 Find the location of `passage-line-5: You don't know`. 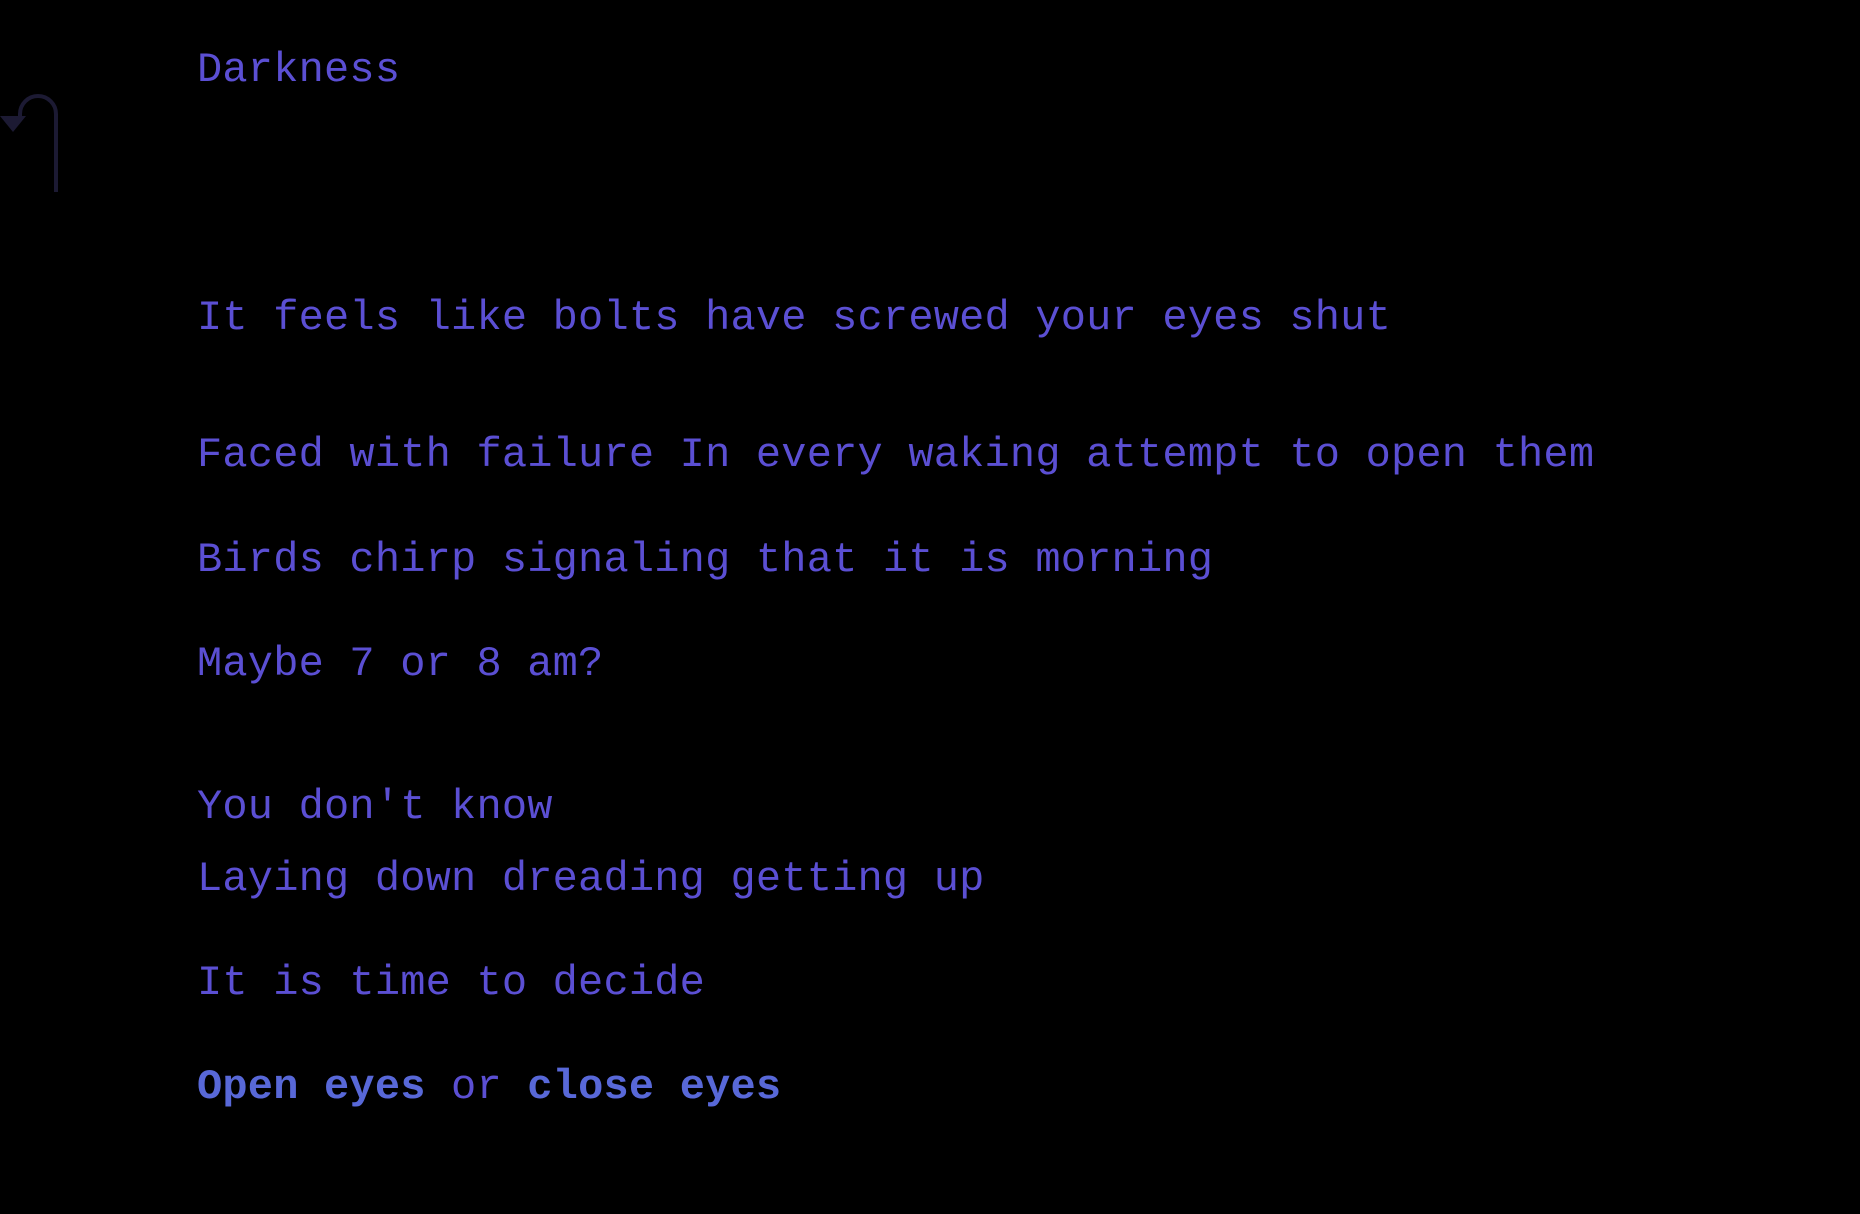

passage-line-5: You don't know is located at coordinates (375, 807).